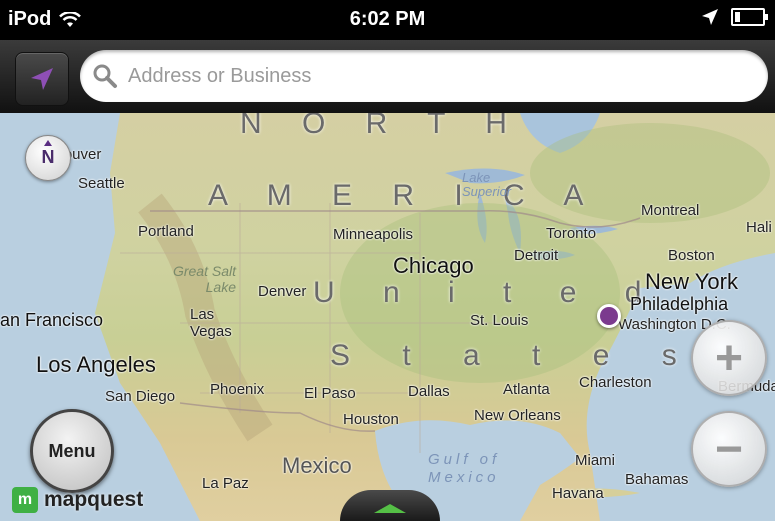 The image size is (775, 521). Describe the element at coordinates (72, 451) in the screenshot. I see `menu-button: Menu` at that location.